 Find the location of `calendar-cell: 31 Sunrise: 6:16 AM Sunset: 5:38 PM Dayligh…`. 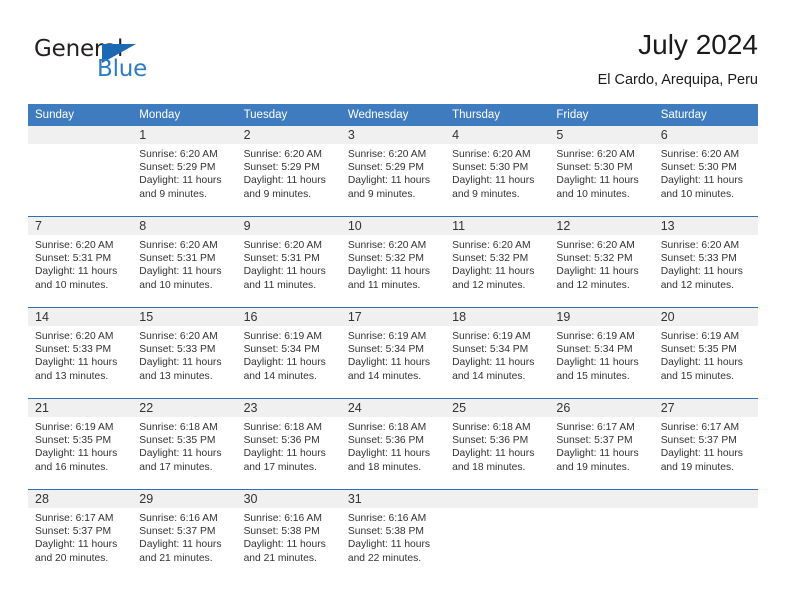

calendar-cell: 31 Sunrise: 6:16 AM Sunset: 5:38 PM Dayligh… is located at coordinates (393, 534).